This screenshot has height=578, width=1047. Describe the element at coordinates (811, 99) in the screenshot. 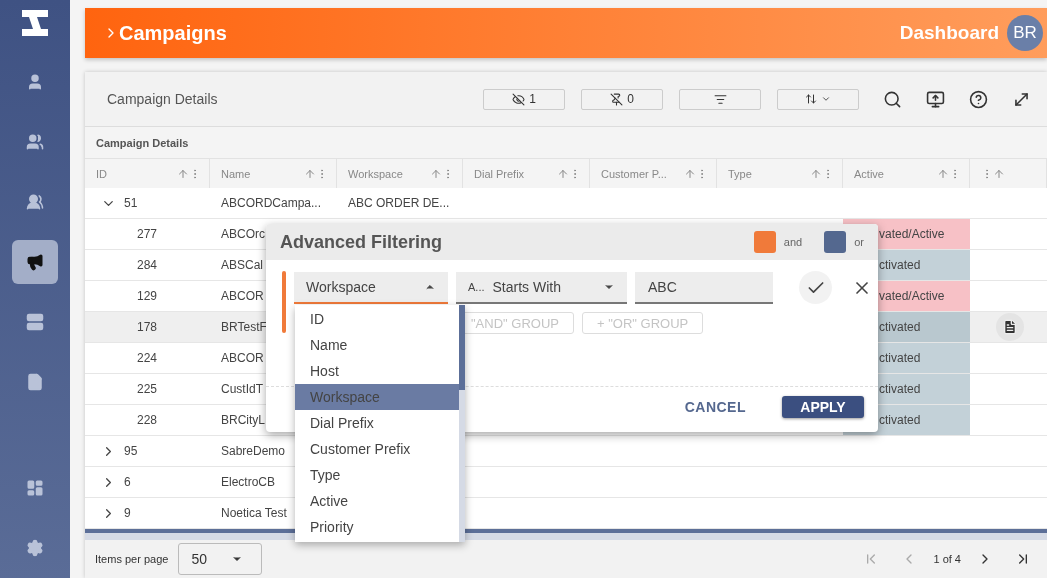

I see `sort-arrows-icon` at that location.